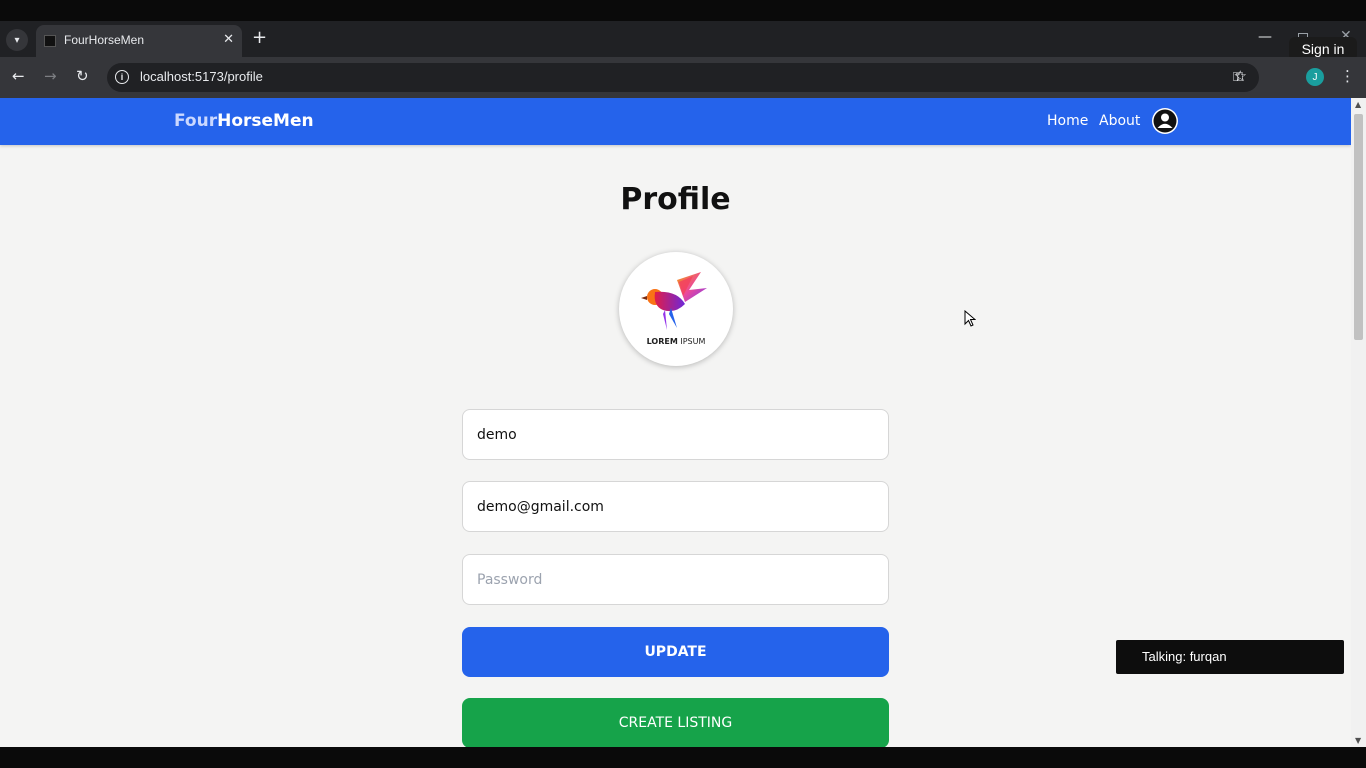 The width and height of the screenshot is (1366, 768). I want to click on bookmark-star-icon: ☆, so click(1240, 76).